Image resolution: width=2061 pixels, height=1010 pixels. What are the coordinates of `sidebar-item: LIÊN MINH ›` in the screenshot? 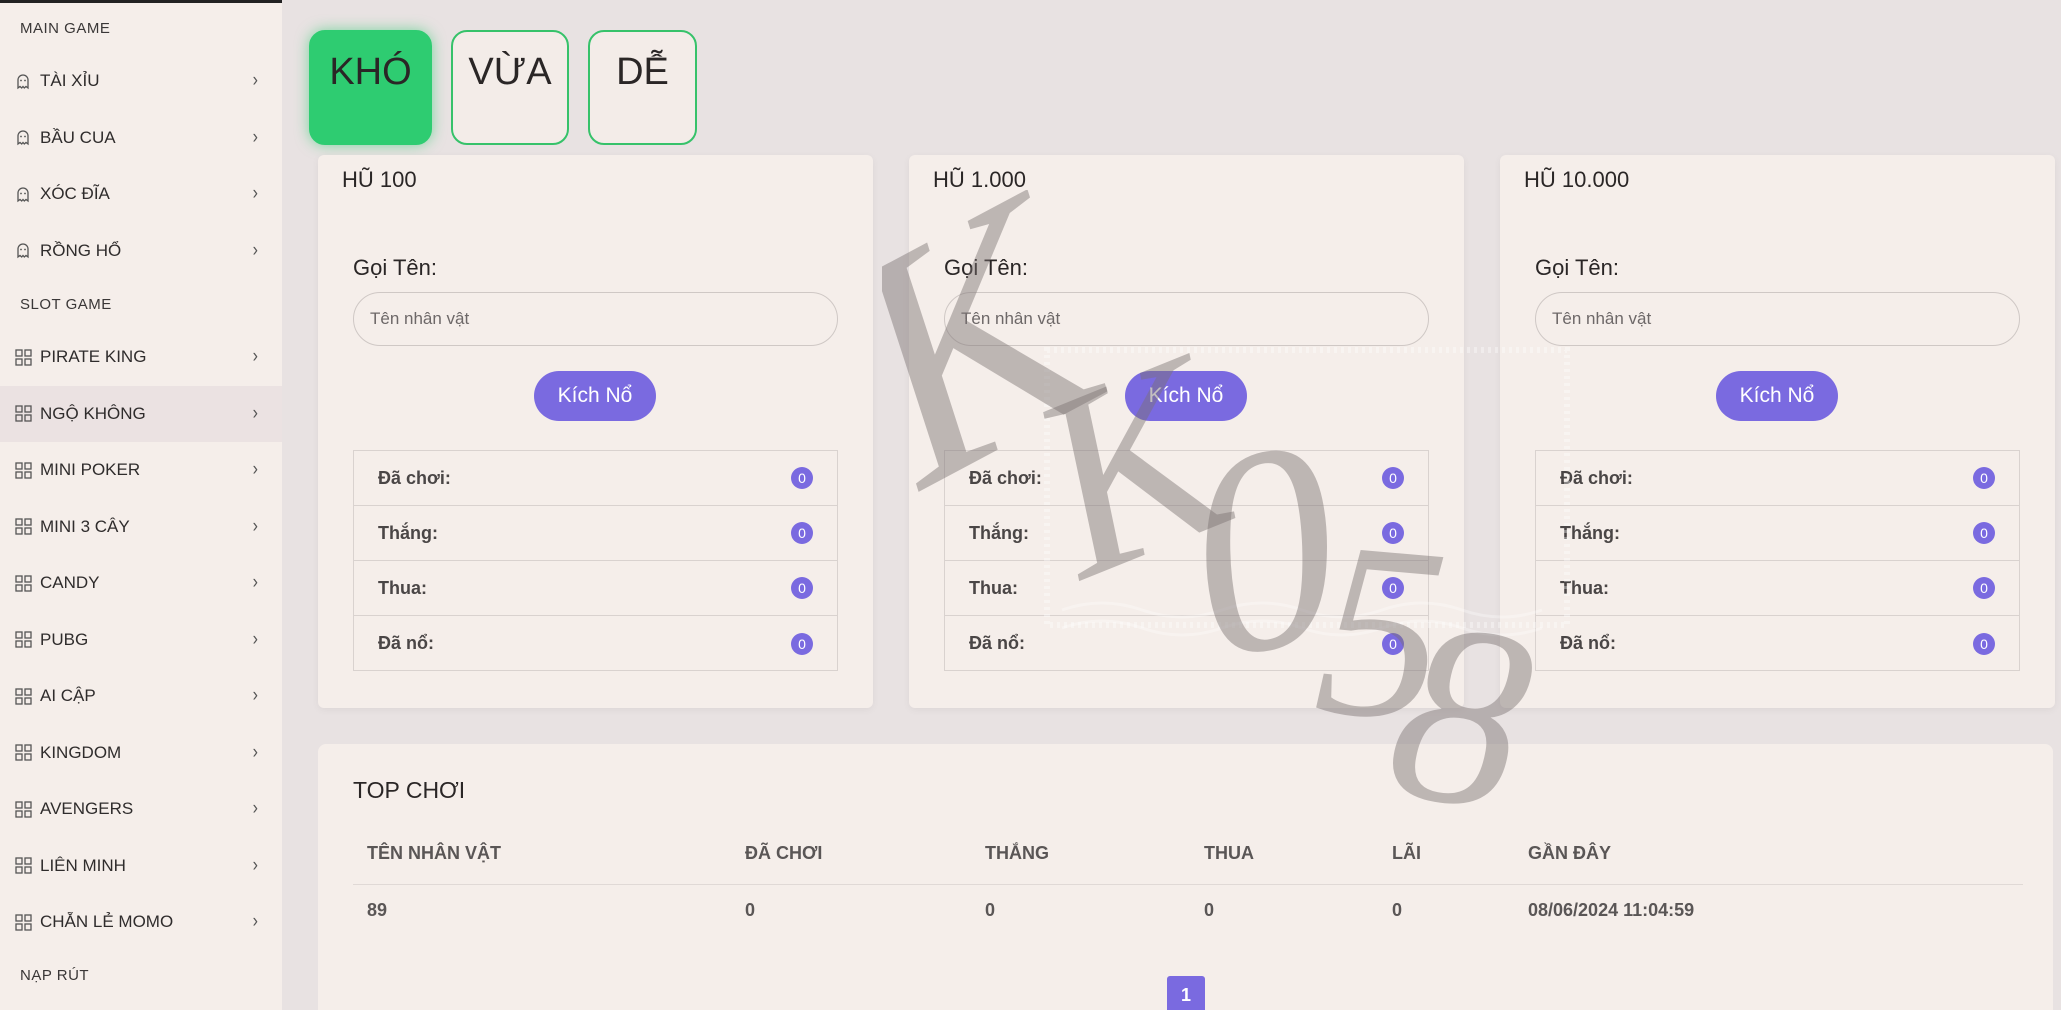 It's located at (141, 866).